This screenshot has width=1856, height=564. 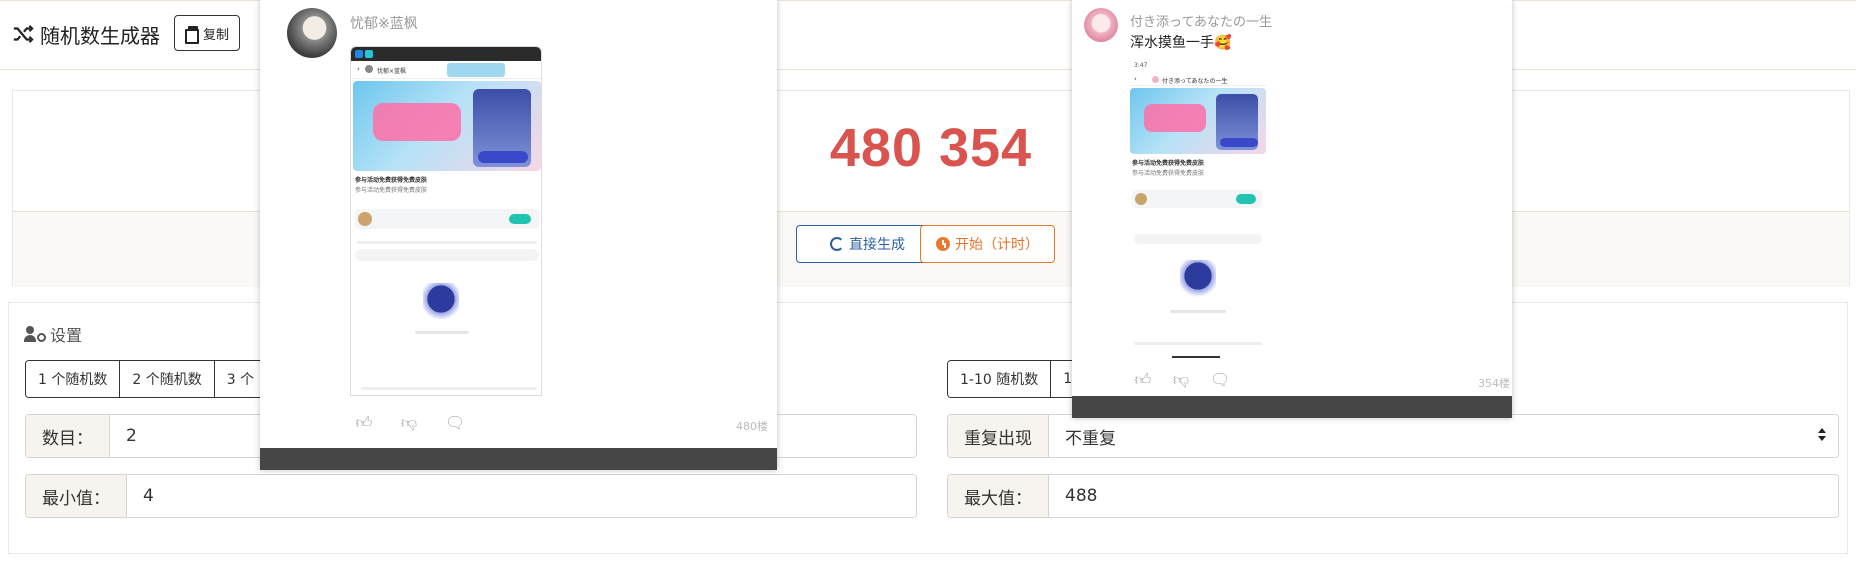 I want to click on phone-header: ‹ 付き添ってあなたの一生, so click(x=1198, y=80).